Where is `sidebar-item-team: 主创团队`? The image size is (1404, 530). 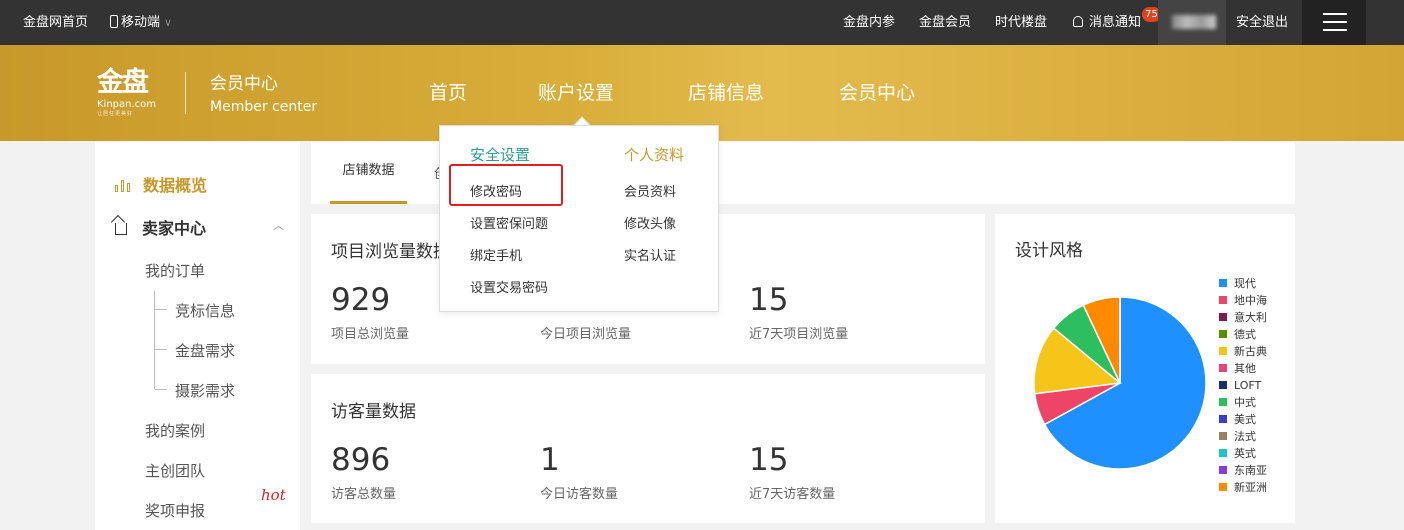
sidebar-item-team: 主创团队 is located at coordinates (175, 470).